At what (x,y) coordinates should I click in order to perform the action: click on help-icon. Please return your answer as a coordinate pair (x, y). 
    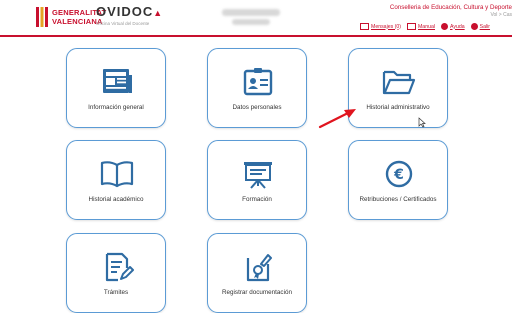
    Looking at the image, I should click on (444, 26).